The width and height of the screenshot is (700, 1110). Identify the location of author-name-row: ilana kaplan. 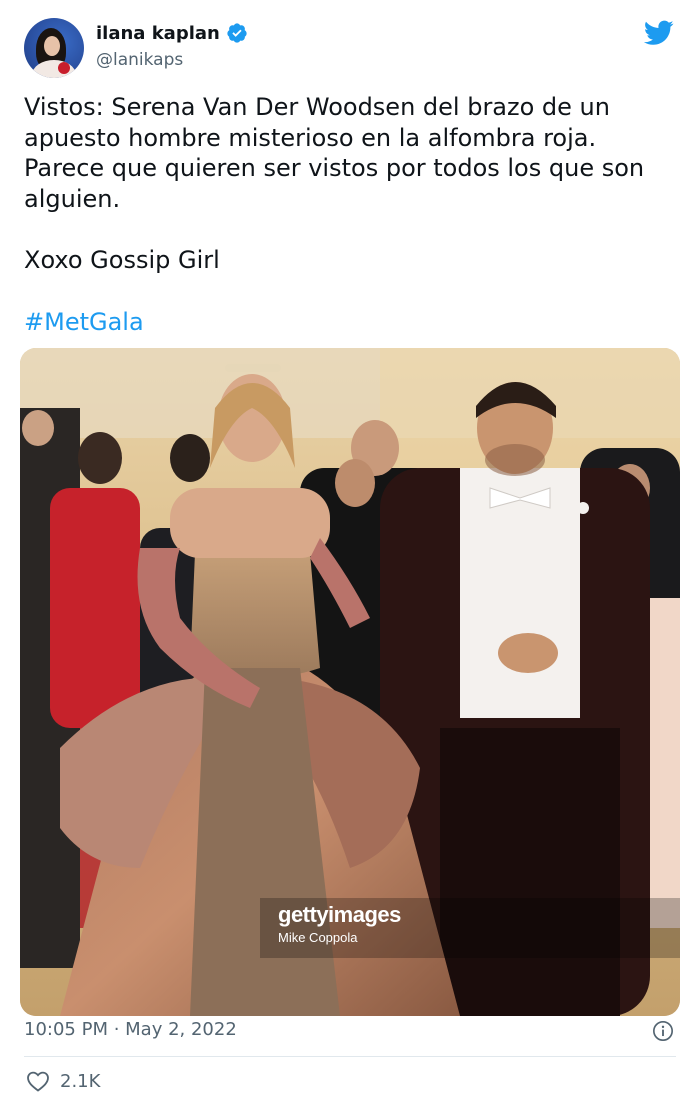
(172, 33).